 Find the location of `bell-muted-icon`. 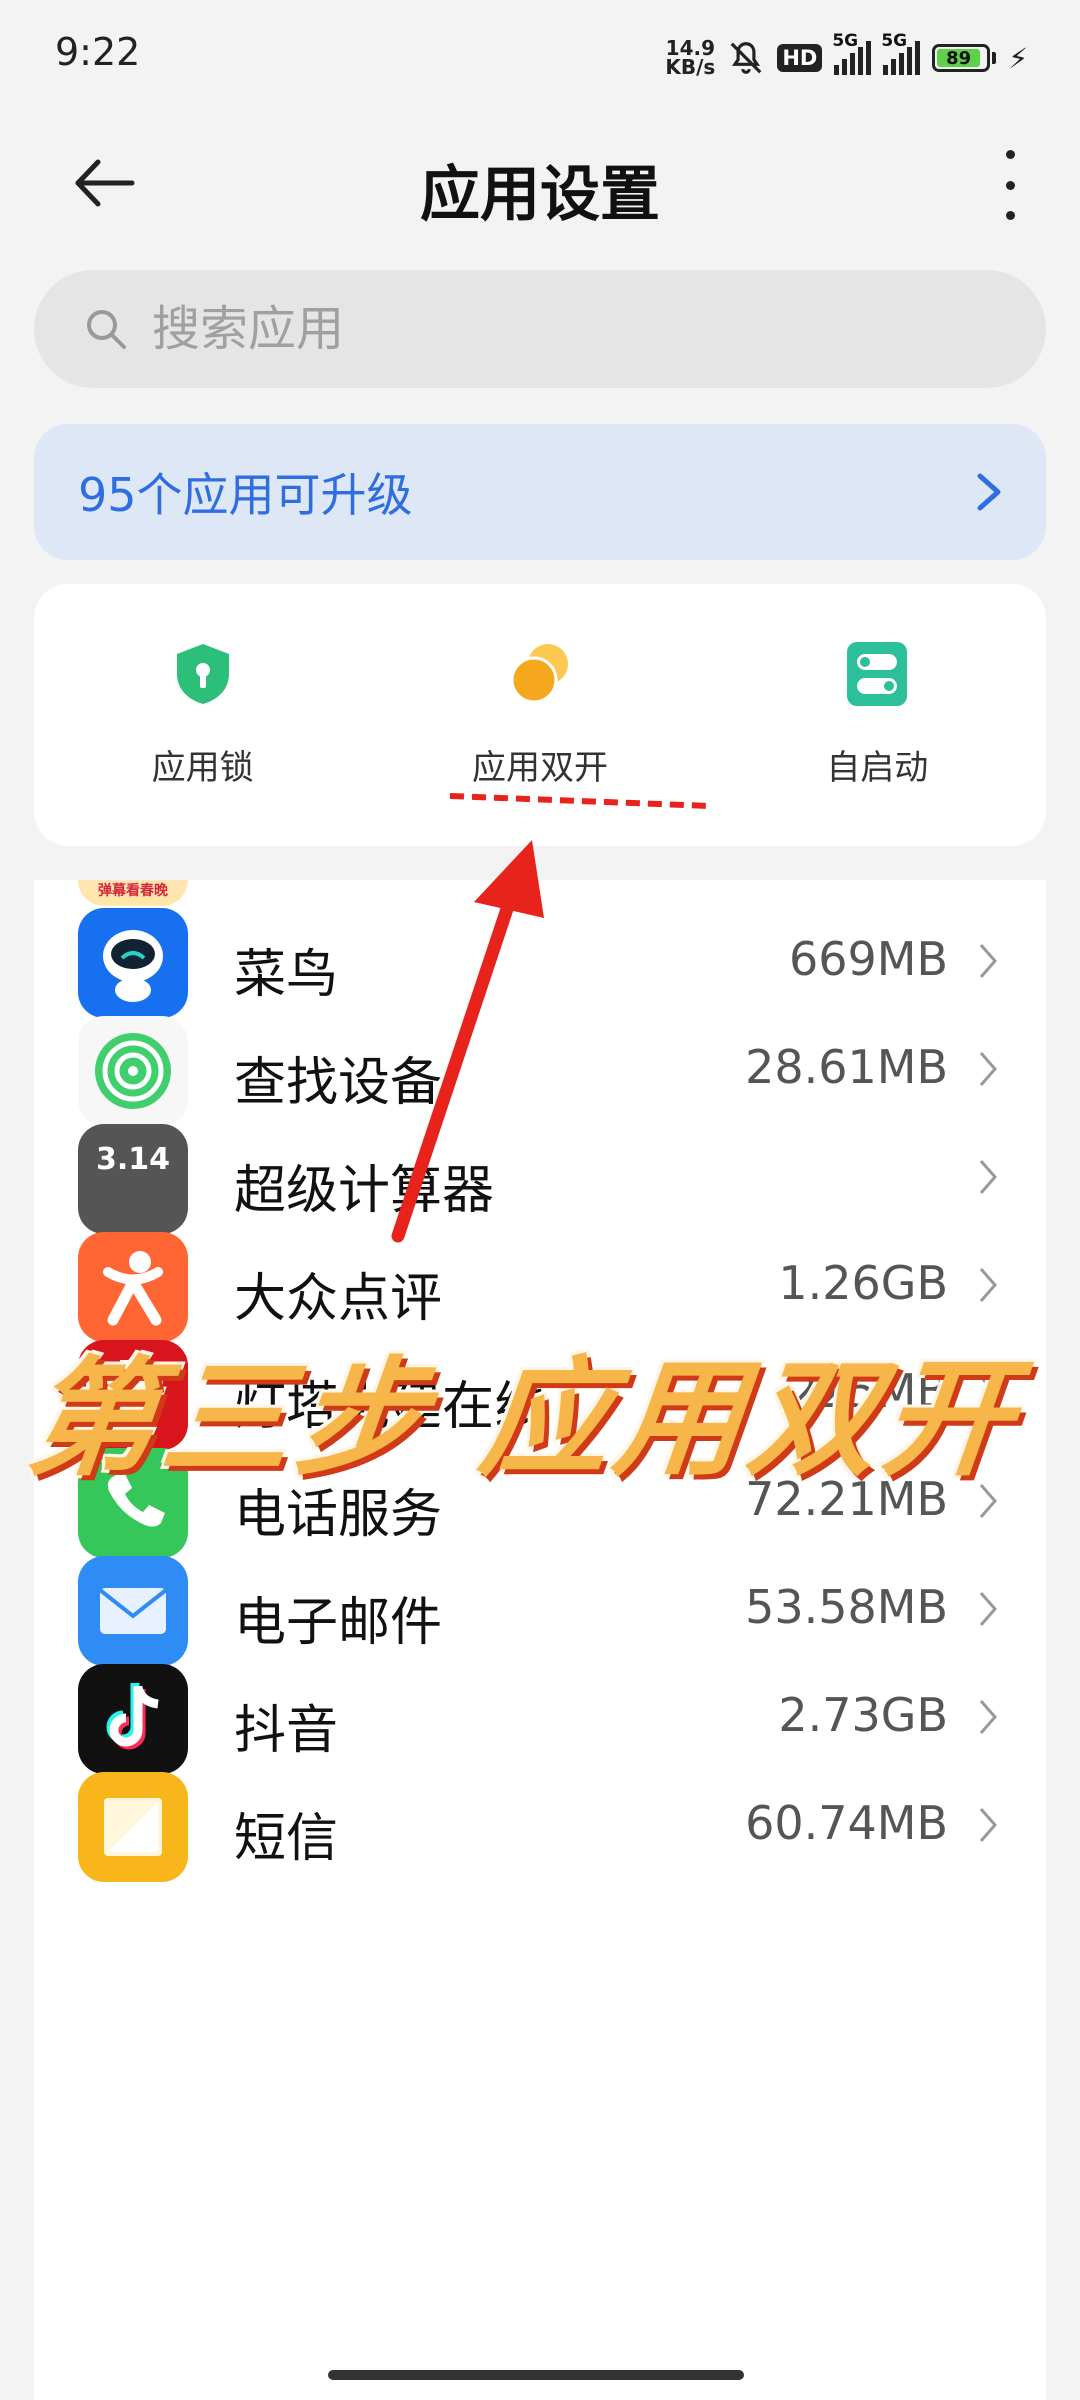

bell-muted-icon is located at coordinates (746, 58).